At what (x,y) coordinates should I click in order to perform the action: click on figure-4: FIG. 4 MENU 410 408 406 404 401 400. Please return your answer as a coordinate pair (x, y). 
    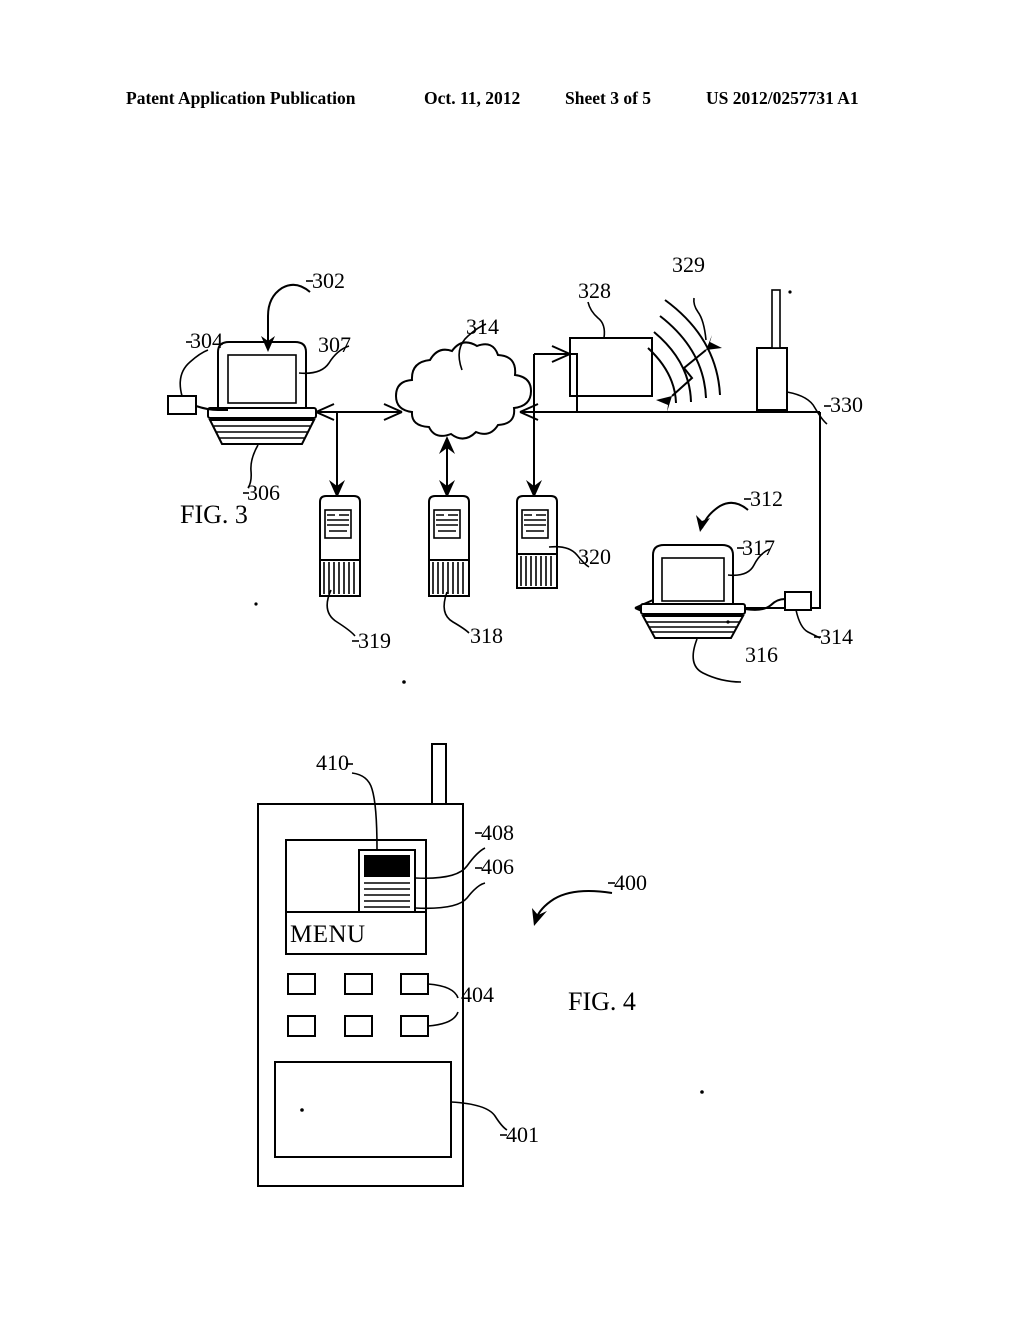
    Looking at the image, I should click on (480, 965).